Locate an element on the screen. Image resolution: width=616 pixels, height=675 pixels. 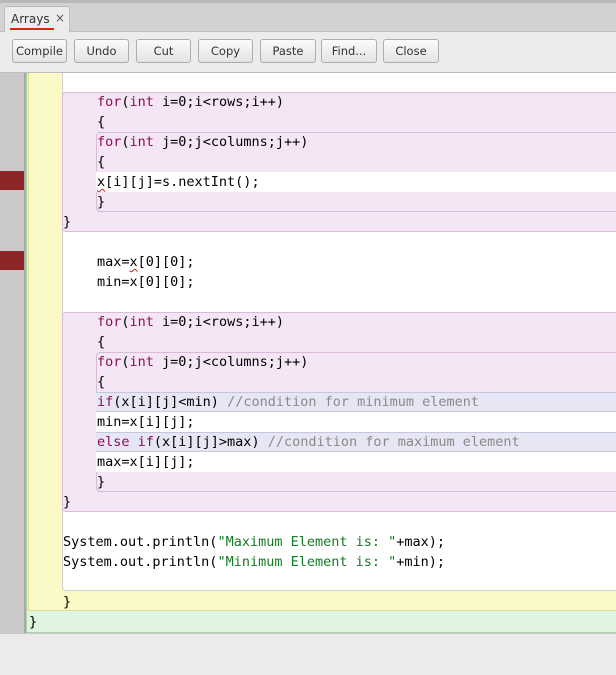
code-line: x[i][j]=s.nextInt(); is located at coordinates (178, 182).